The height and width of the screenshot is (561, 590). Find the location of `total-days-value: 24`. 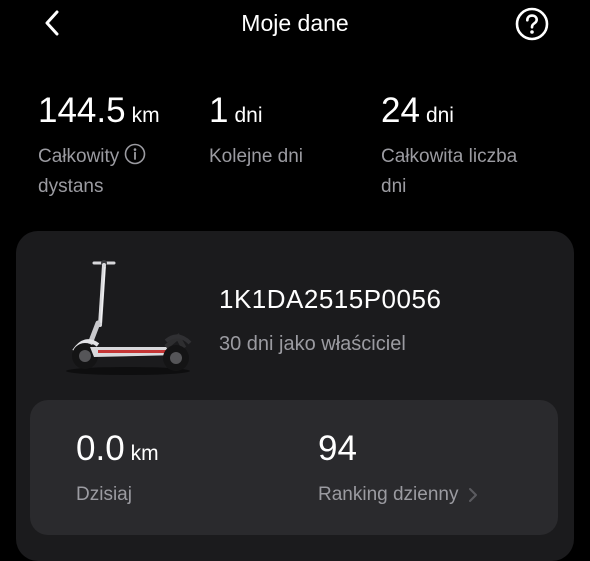

total-days-value: 24 is located at coordinates (400, 110).